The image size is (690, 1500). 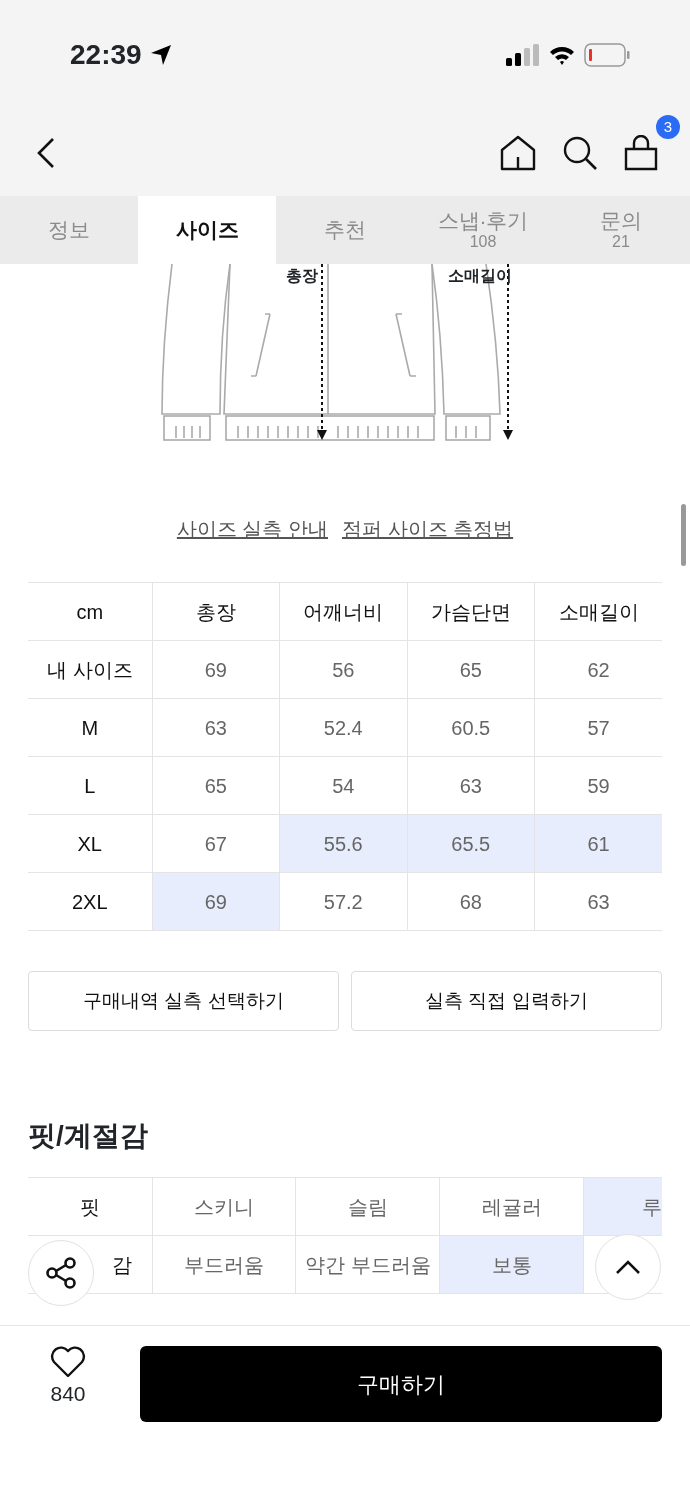 I want to click on fit-option: 부드러움, so click(x=224, y=1264).